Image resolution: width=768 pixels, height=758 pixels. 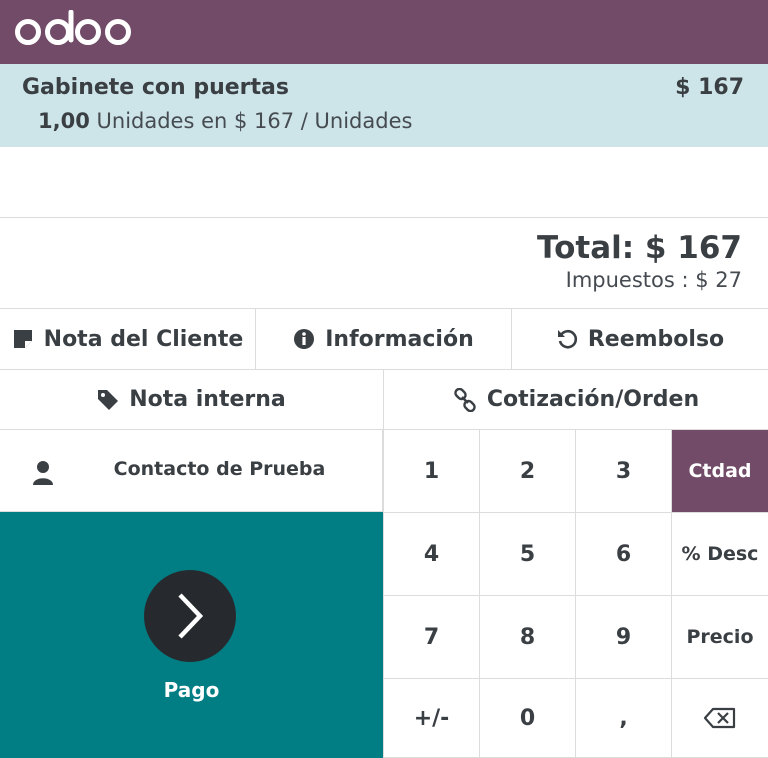 What do you see at coordinates (527, 718) in the screenshot?
I see `numpad-key-0: 0` at bounding box center [527, 718].